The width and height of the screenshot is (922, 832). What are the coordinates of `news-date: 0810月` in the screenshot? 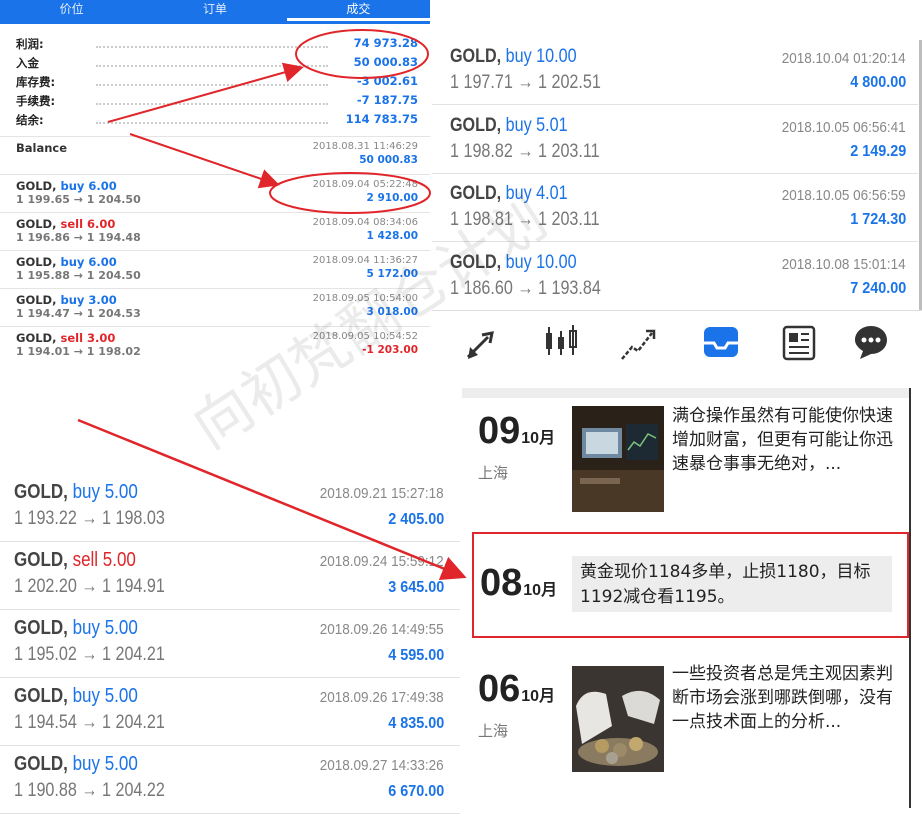 It's located at (518, 583).